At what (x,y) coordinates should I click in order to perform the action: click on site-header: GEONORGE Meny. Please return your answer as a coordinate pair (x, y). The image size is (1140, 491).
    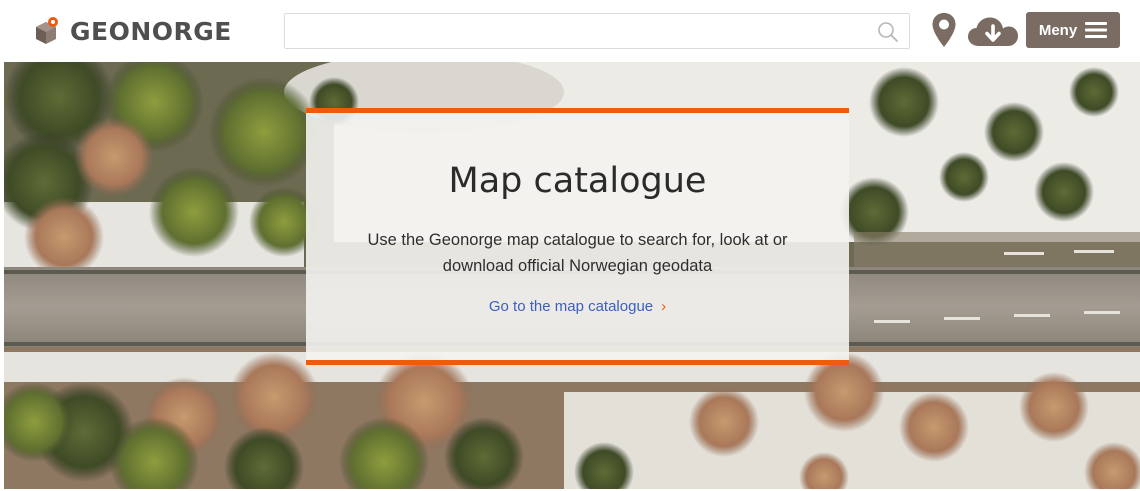
    Looking at the image, I should click on (570, 31).